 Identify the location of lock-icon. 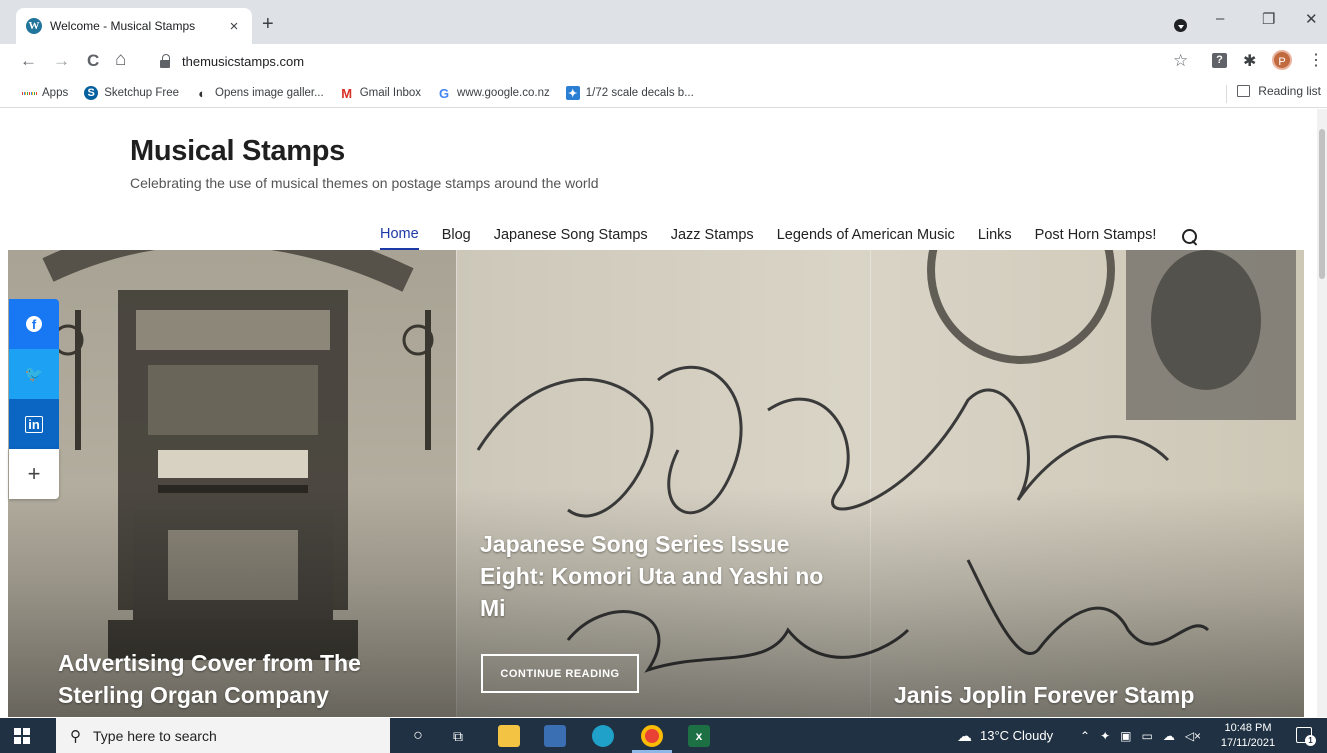
(165, 60).